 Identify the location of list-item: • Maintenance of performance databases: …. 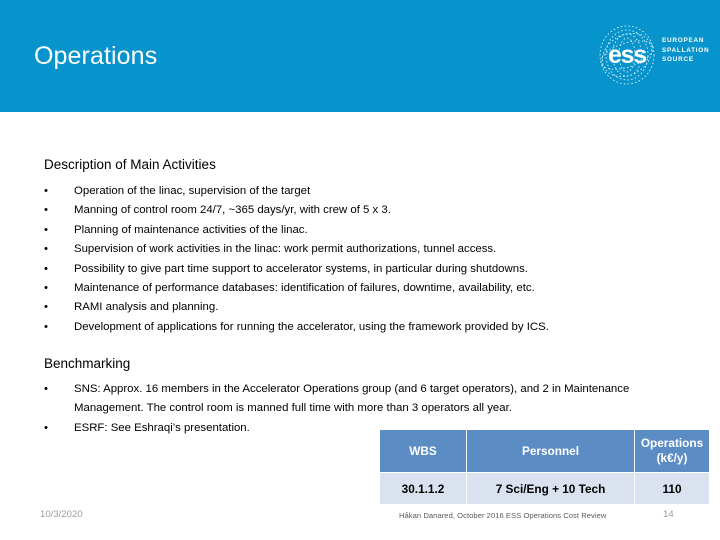
(365, 288).